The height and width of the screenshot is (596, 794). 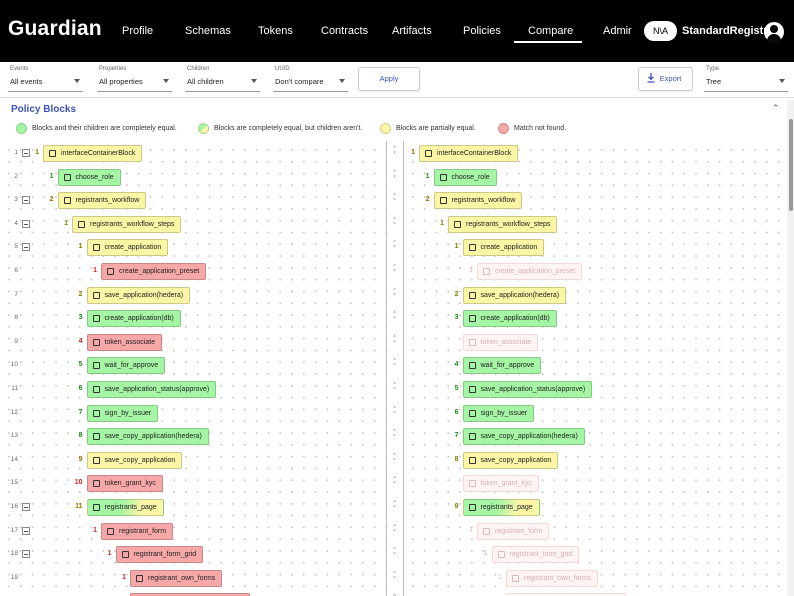 What do you see at coordinates (134, 79) in the screenshot?
I see `properties-select: Properties All properties` at bounding box center [134, 79].